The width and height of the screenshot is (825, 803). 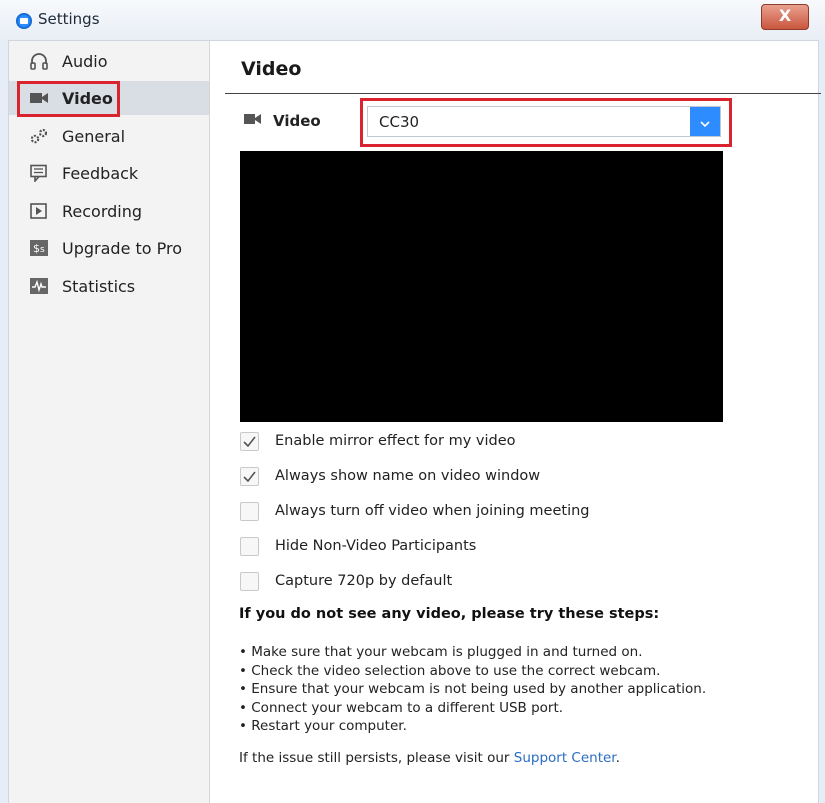 What do you see at coordinates (99, 286) in the screenshot?
I see `sidebar-item-label: Statistics` at bounding box center [99, 286].